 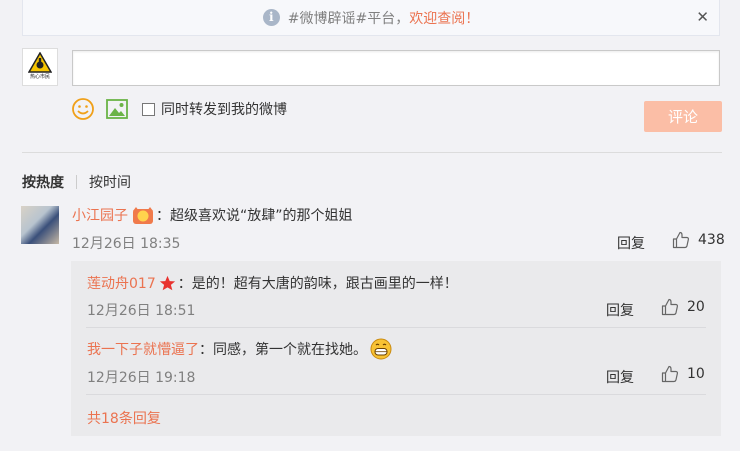 I want to click on warning-triangle-icon, so click(x=40, y=62).